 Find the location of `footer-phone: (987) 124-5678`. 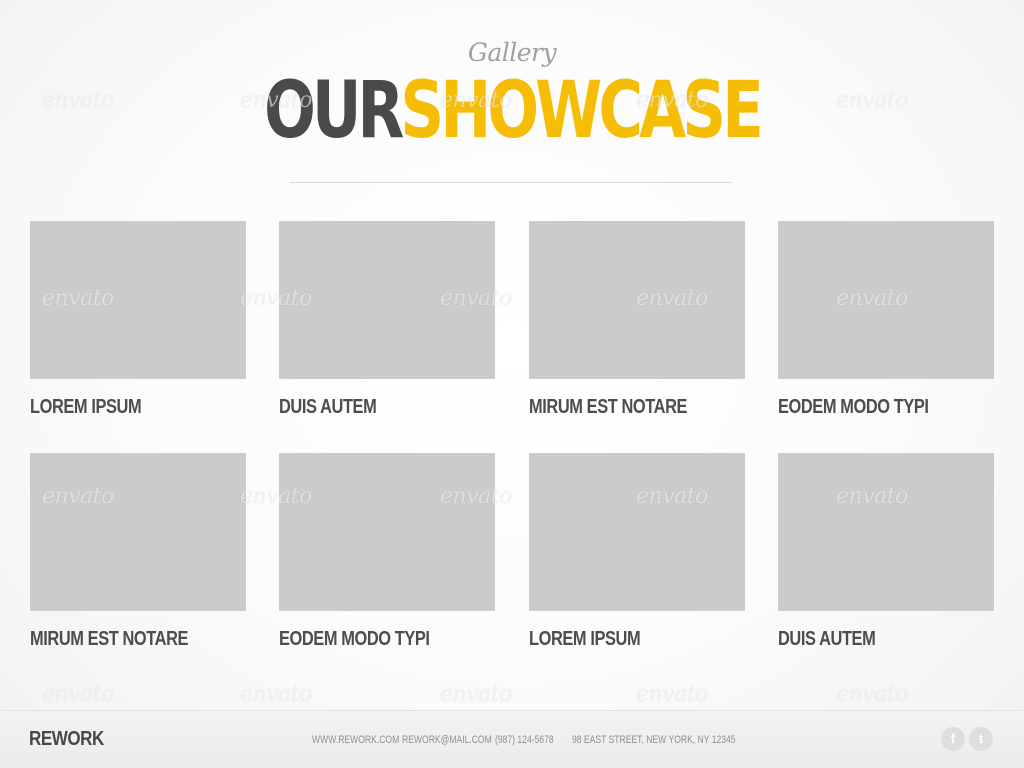

footer-phone: (987) 124-5678 is located at coordinates (524, 740).